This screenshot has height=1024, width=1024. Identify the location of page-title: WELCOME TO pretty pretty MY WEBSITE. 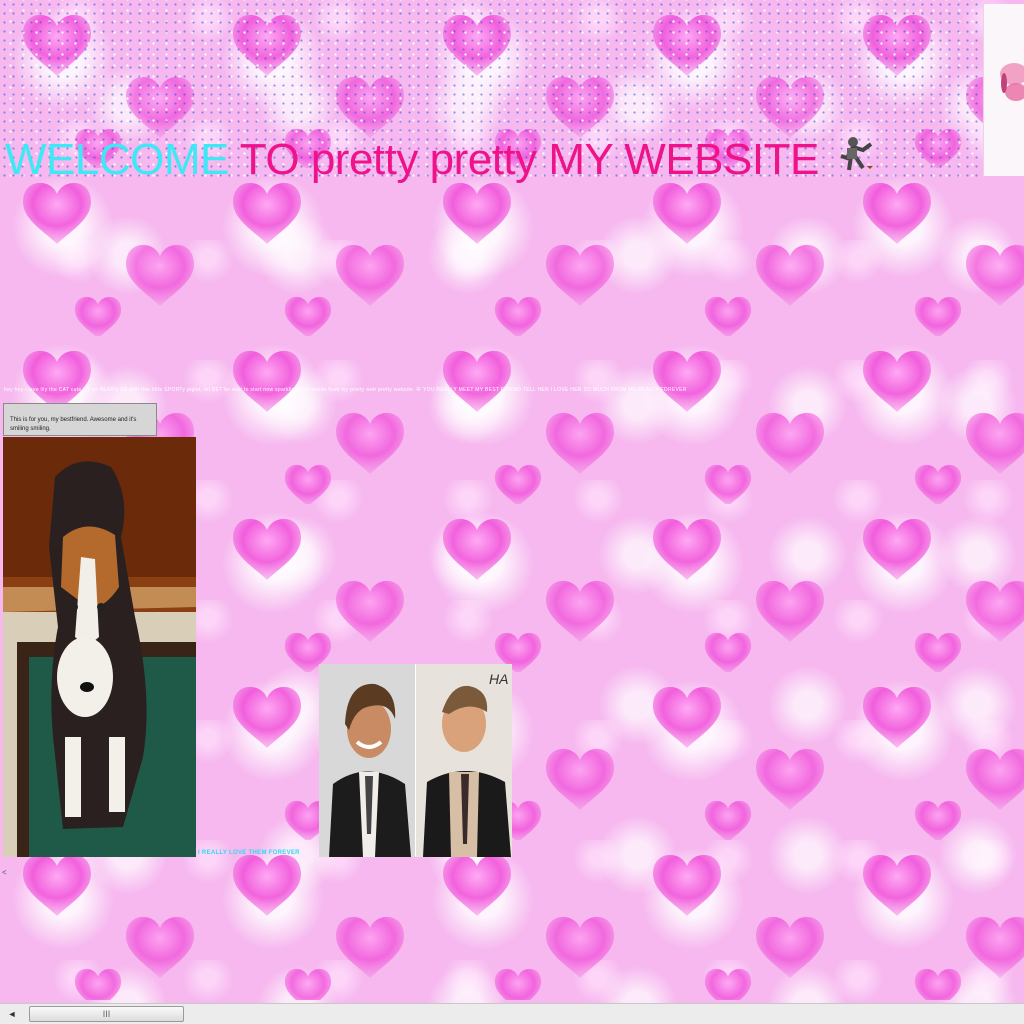
(443, 161).